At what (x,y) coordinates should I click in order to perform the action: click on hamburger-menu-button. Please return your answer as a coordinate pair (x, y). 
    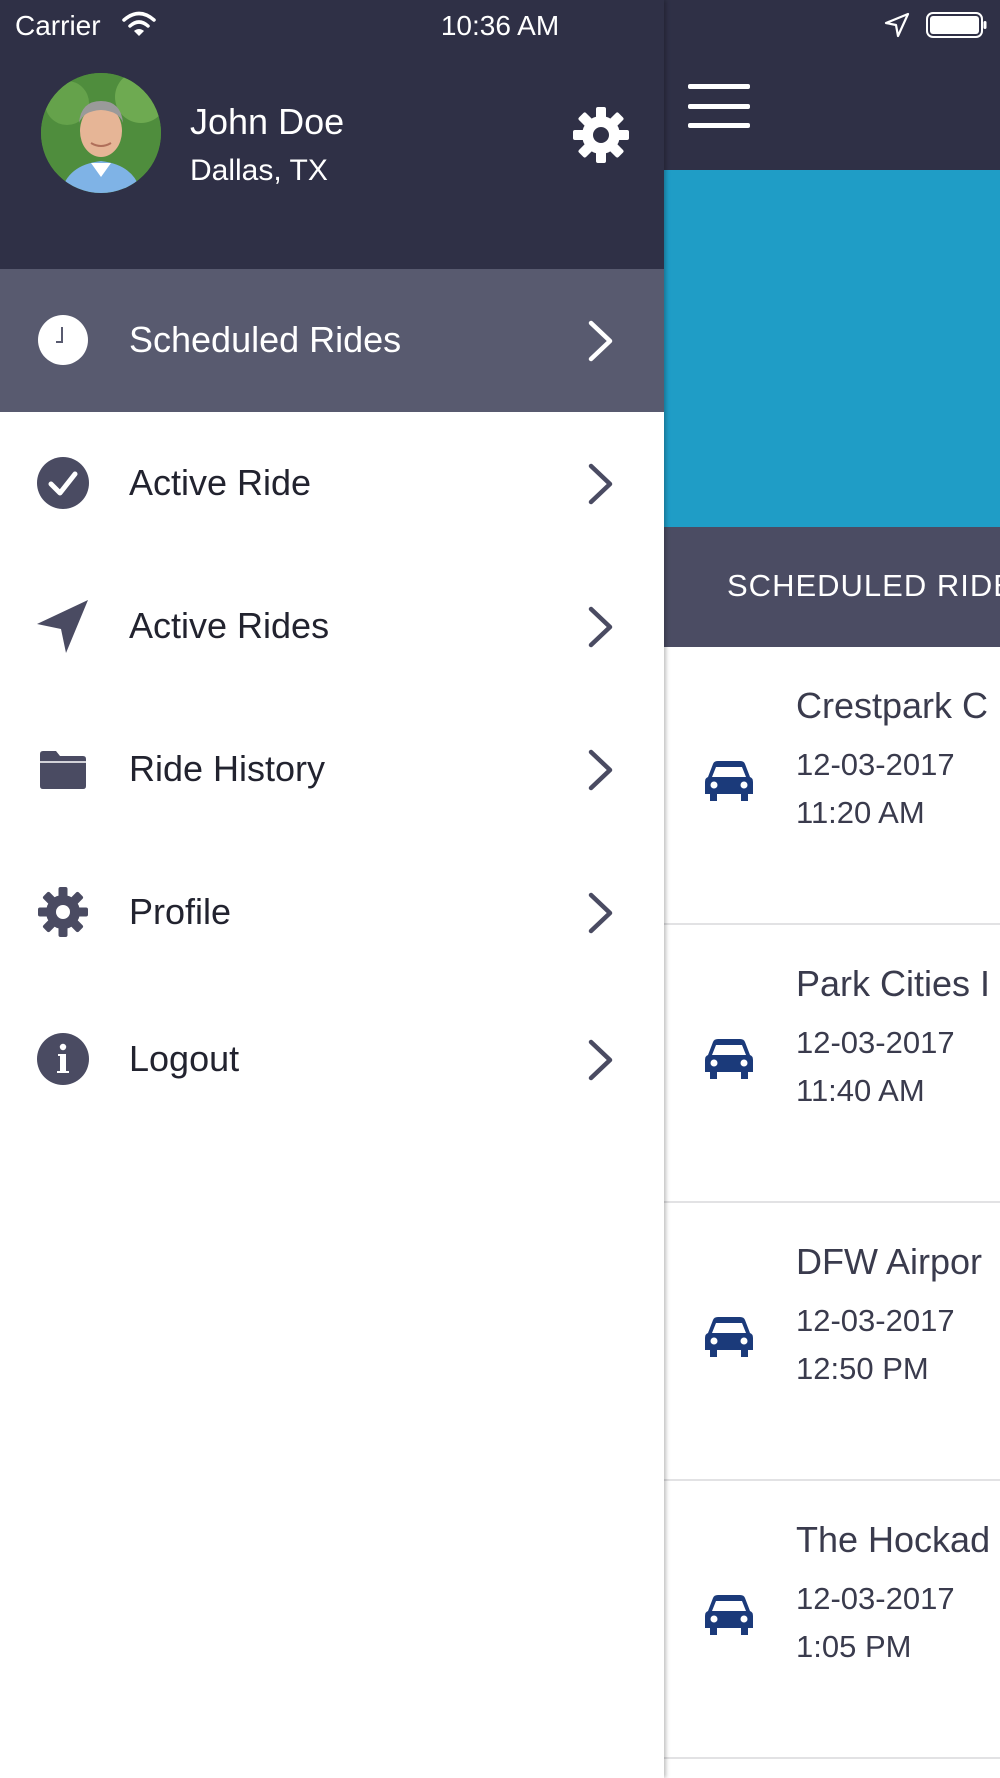
    Looking at the image, I should click on (719, 106).